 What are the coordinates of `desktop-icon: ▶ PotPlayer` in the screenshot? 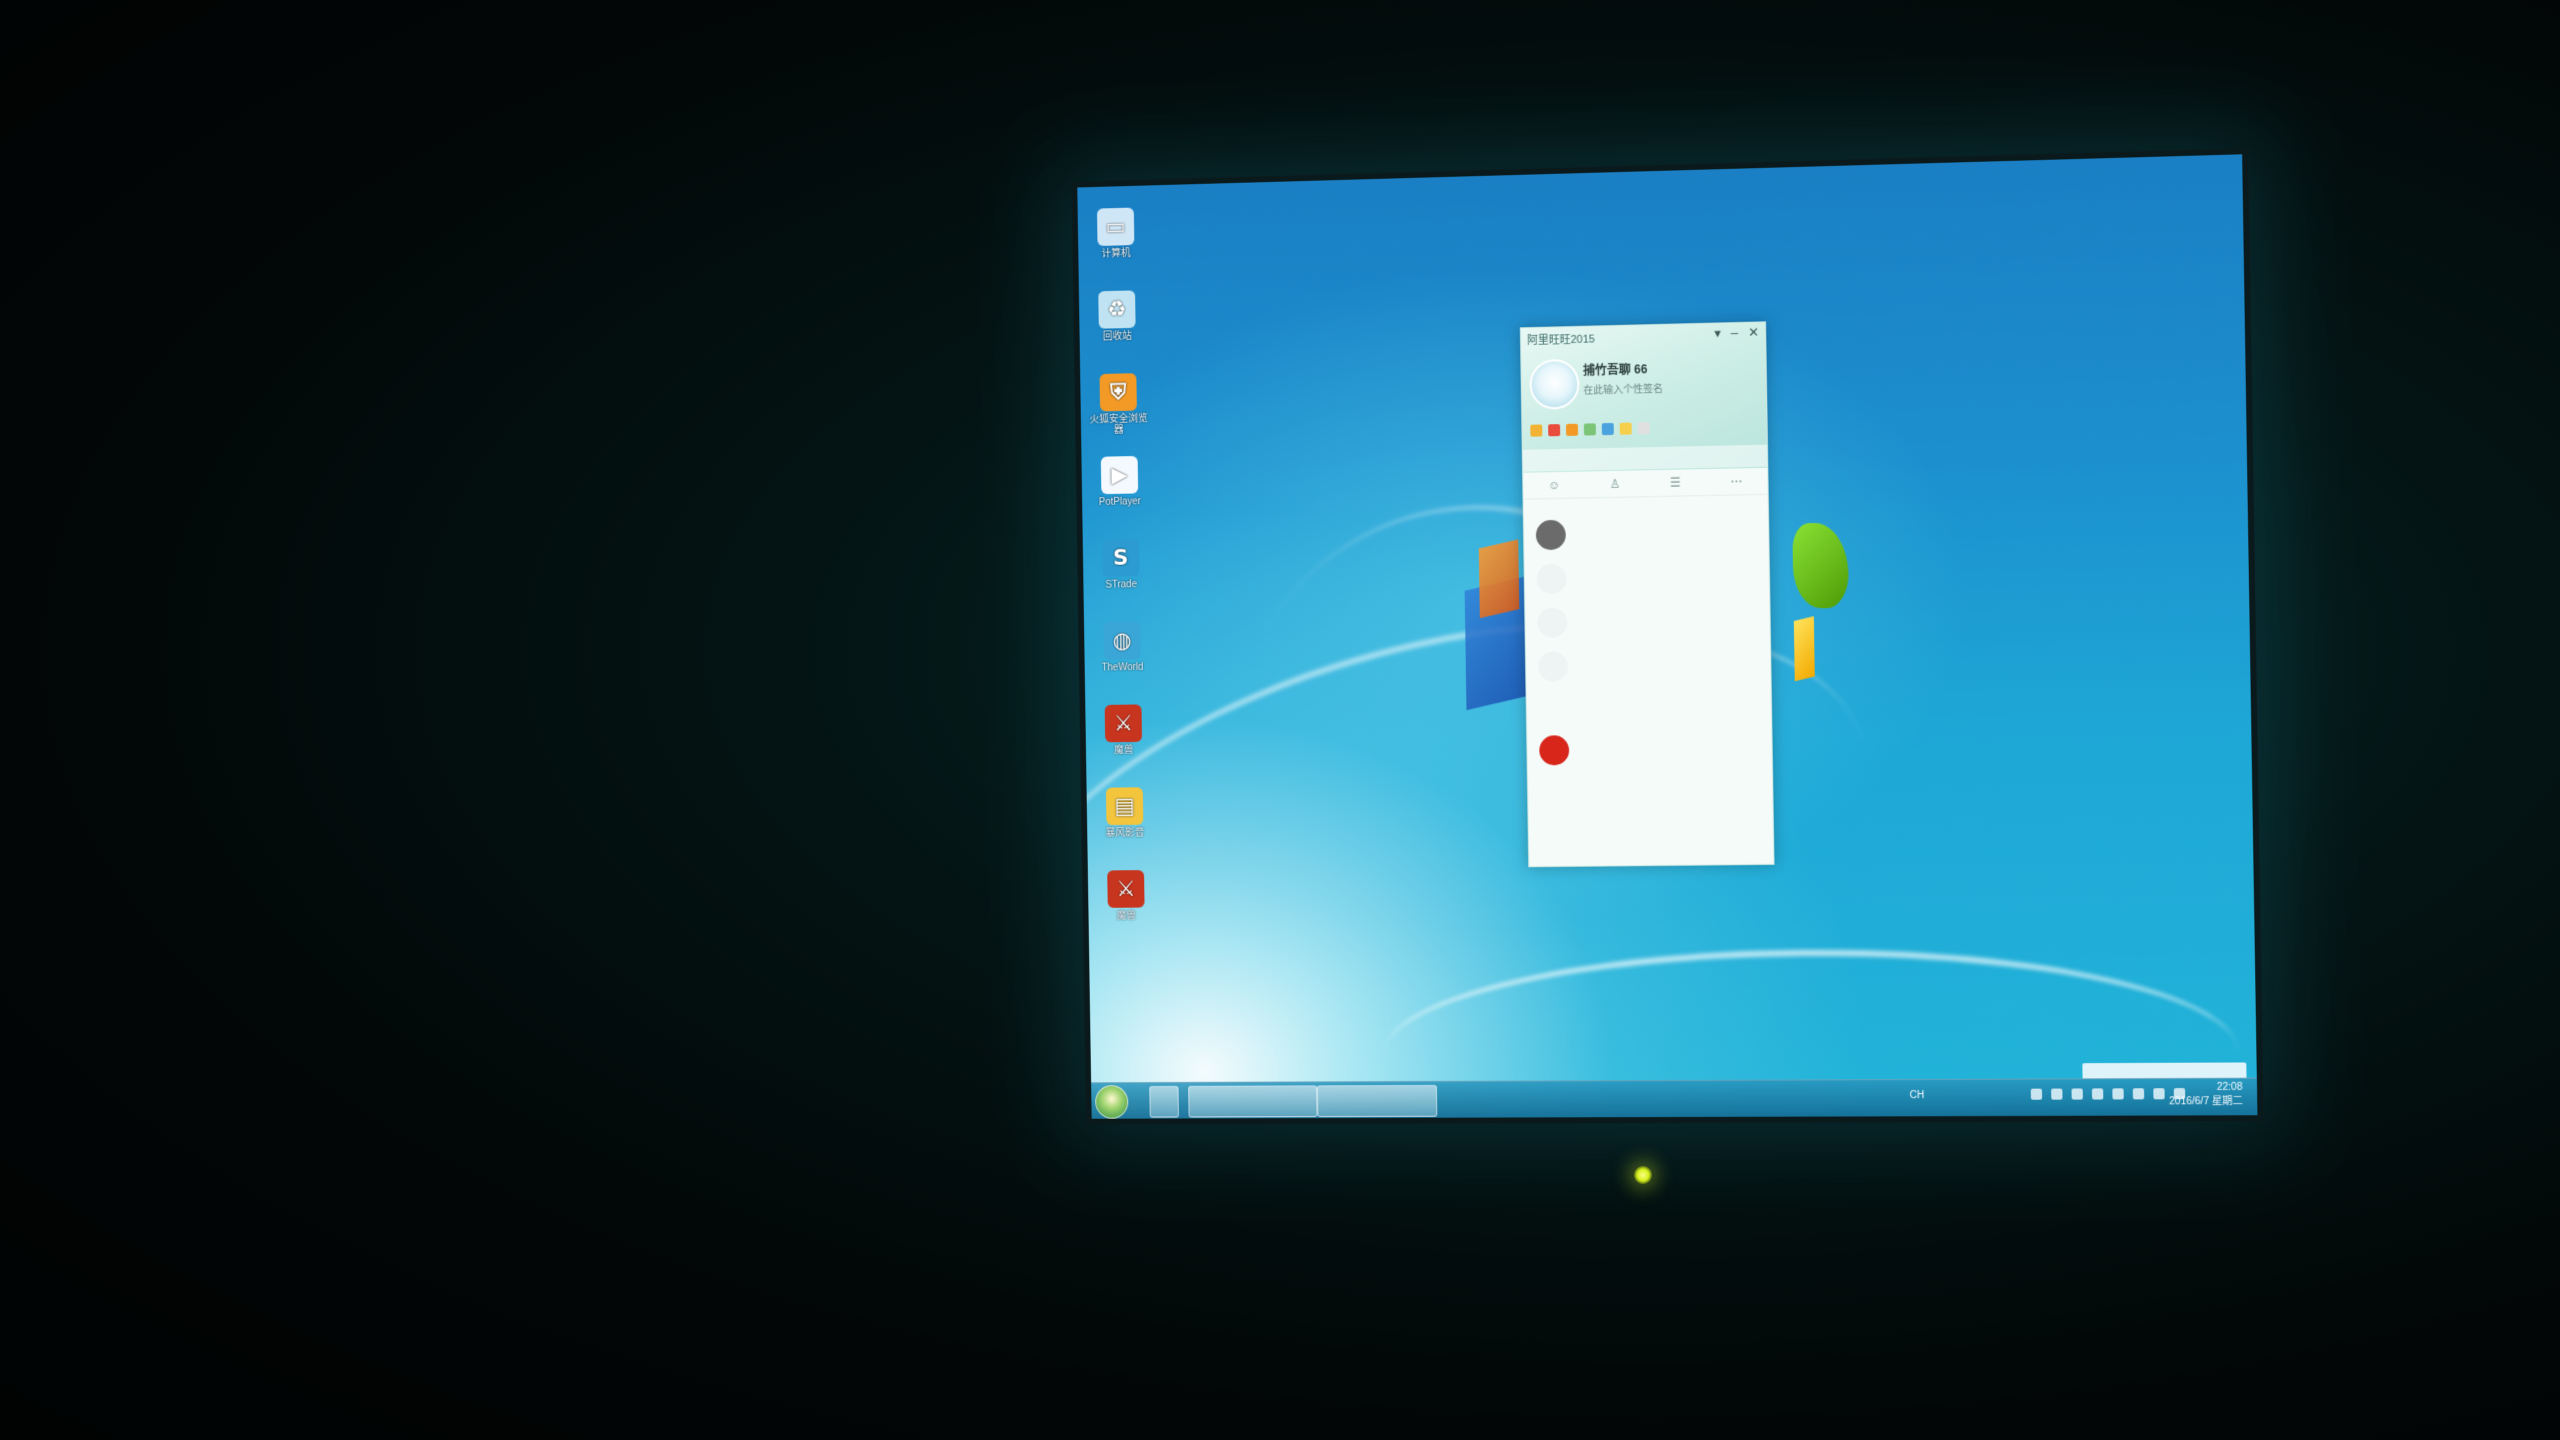 It's located at (1119, 494).